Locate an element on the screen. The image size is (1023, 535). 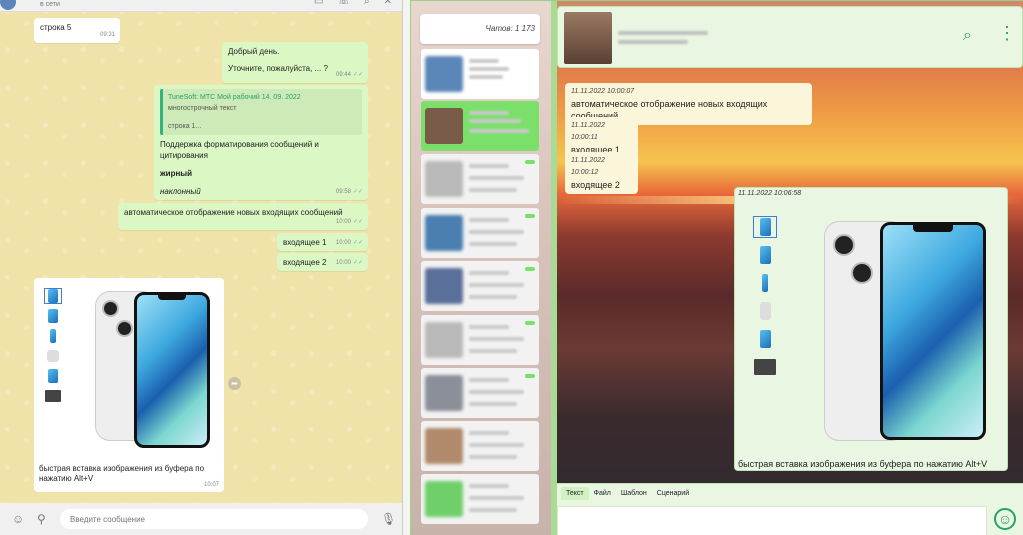
message-bubble: 11.11.2022 10:00:12 входящее 2 is located at coordinates (601, 173).